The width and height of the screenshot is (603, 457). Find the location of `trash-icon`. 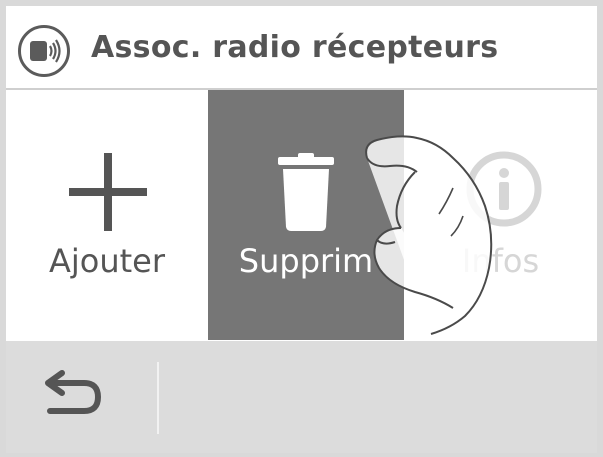

trash-icon is located at coordinates (306, 192).